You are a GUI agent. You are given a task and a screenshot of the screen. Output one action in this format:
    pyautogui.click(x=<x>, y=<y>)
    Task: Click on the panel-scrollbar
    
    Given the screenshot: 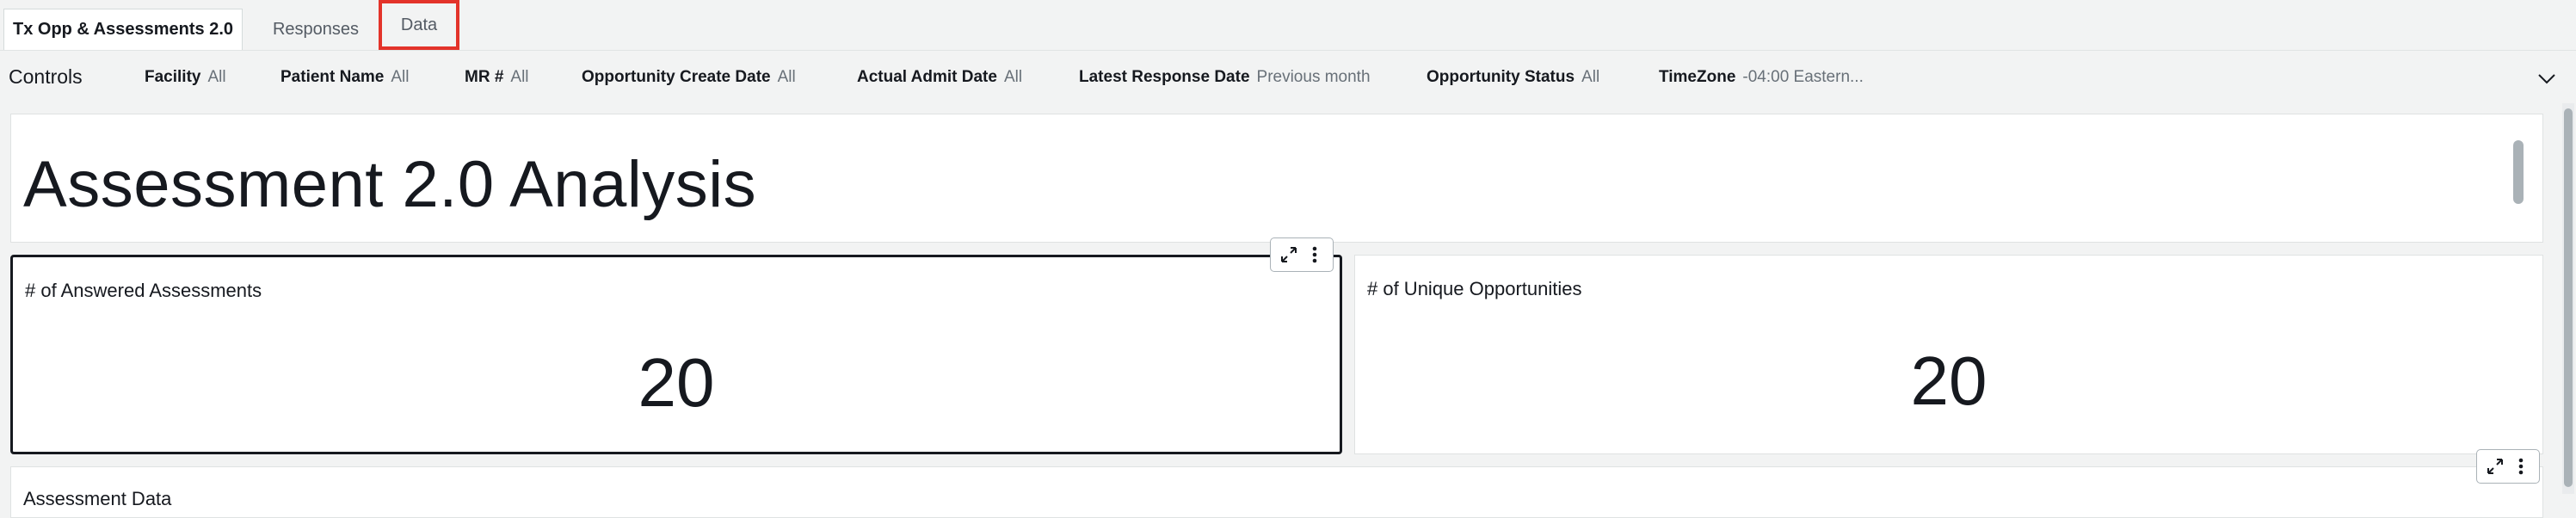 What is the action you would take?
    pyautogui.click(x=2519, y=172)
    